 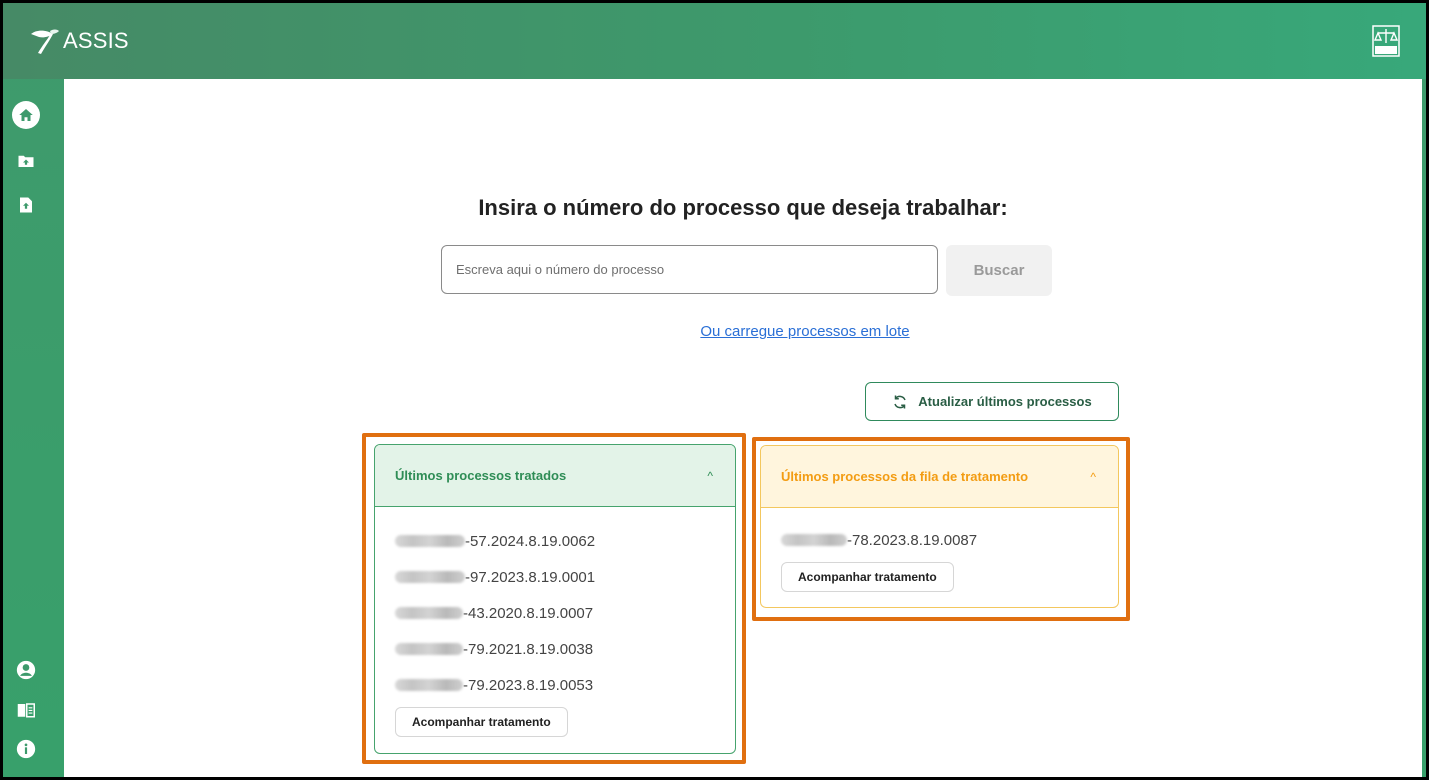 I want to click on process-item: -97.2023.8.19.0001, so click(x=565, y=577).